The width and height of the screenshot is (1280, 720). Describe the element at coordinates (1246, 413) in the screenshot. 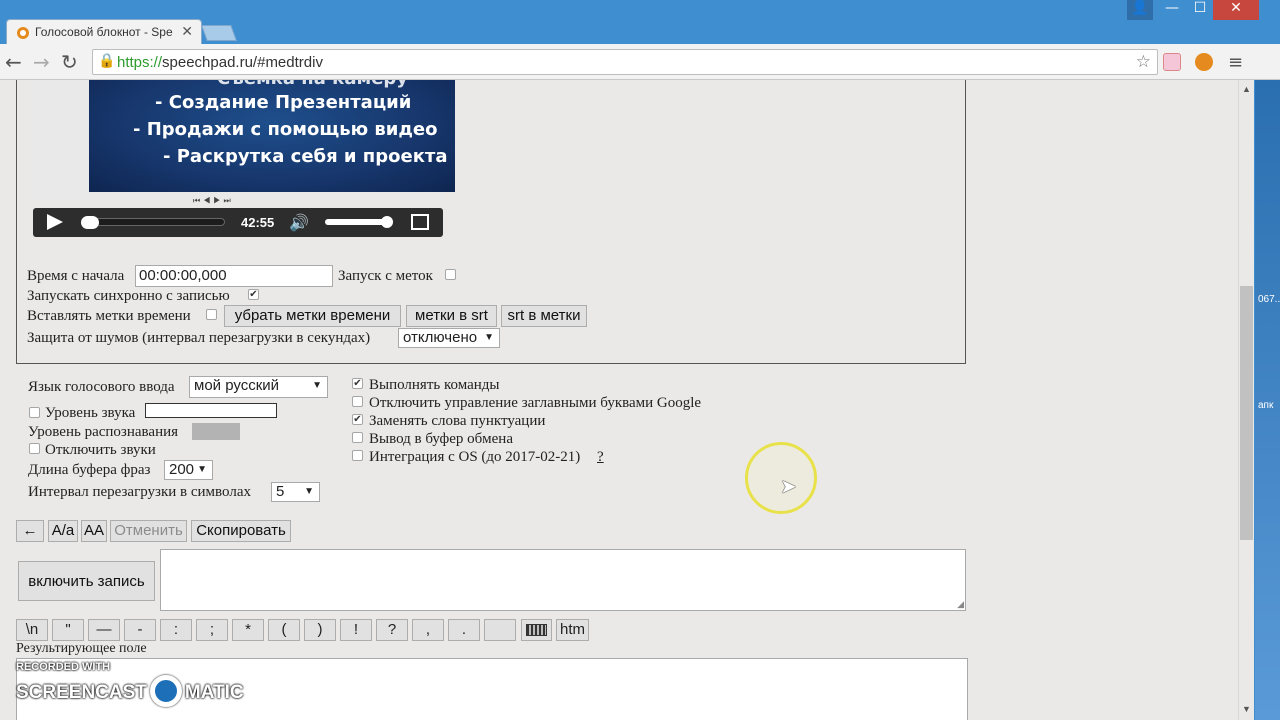

I see `scrollbar-thumb` at that location.